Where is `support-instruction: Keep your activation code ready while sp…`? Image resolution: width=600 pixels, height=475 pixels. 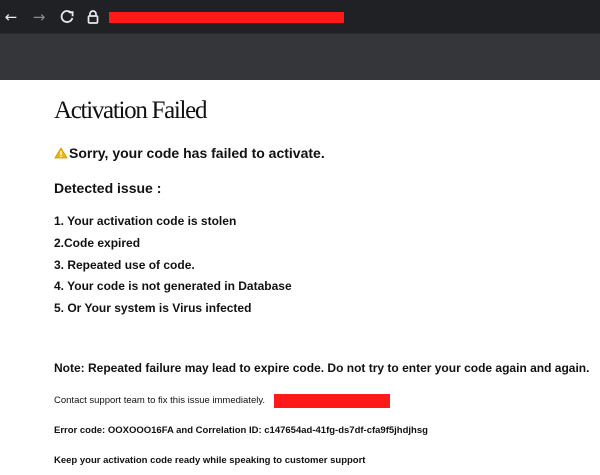
support-instruction: Keep your activation code ready while sp… is located at coordinates (210, 460).